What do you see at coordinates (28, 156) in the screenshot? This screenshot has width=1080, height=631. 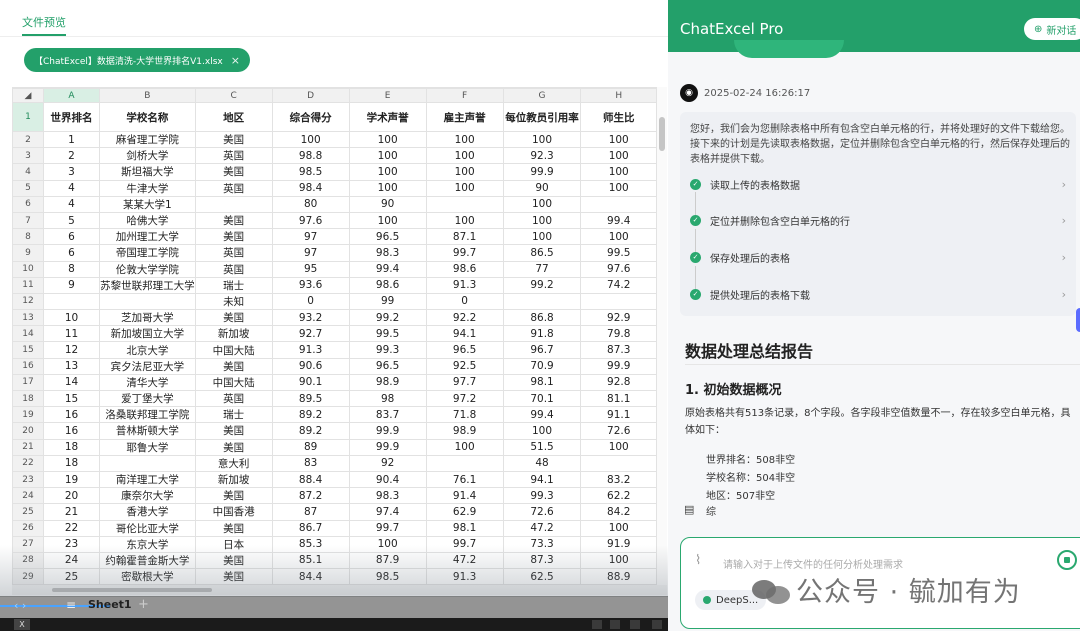 I see `row-number: 3` at bounding box center [28, 156].